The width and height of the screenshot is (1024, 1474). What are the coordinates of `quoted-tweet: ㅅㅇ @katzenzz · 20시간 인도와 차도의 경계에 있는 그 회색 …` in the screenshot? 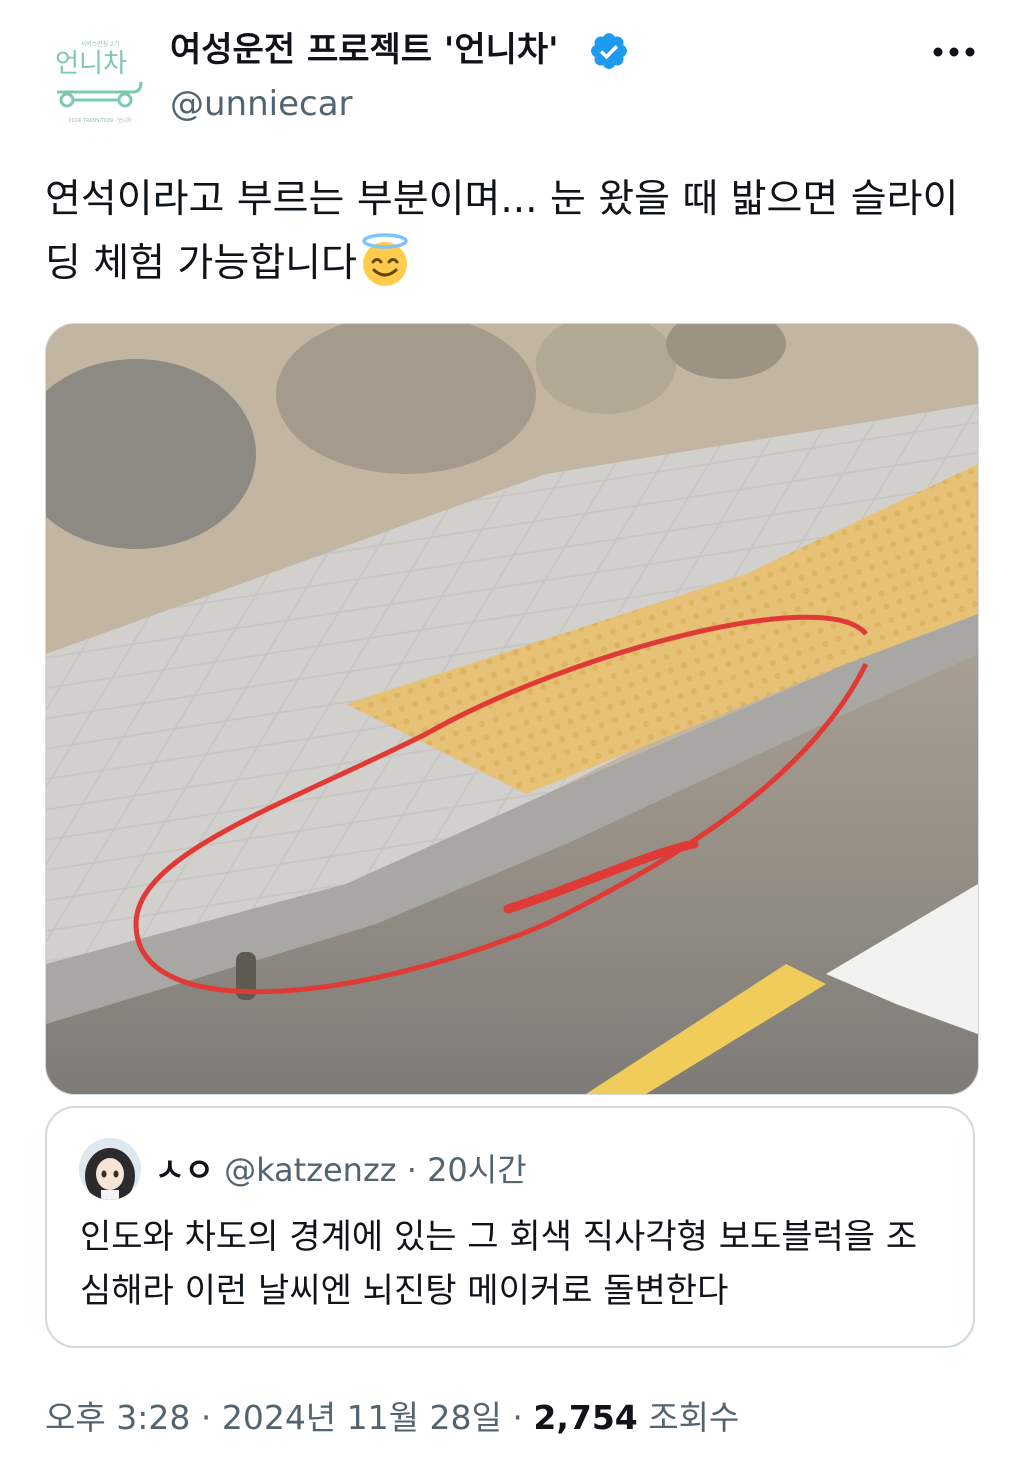 It's located at (510, 1227).